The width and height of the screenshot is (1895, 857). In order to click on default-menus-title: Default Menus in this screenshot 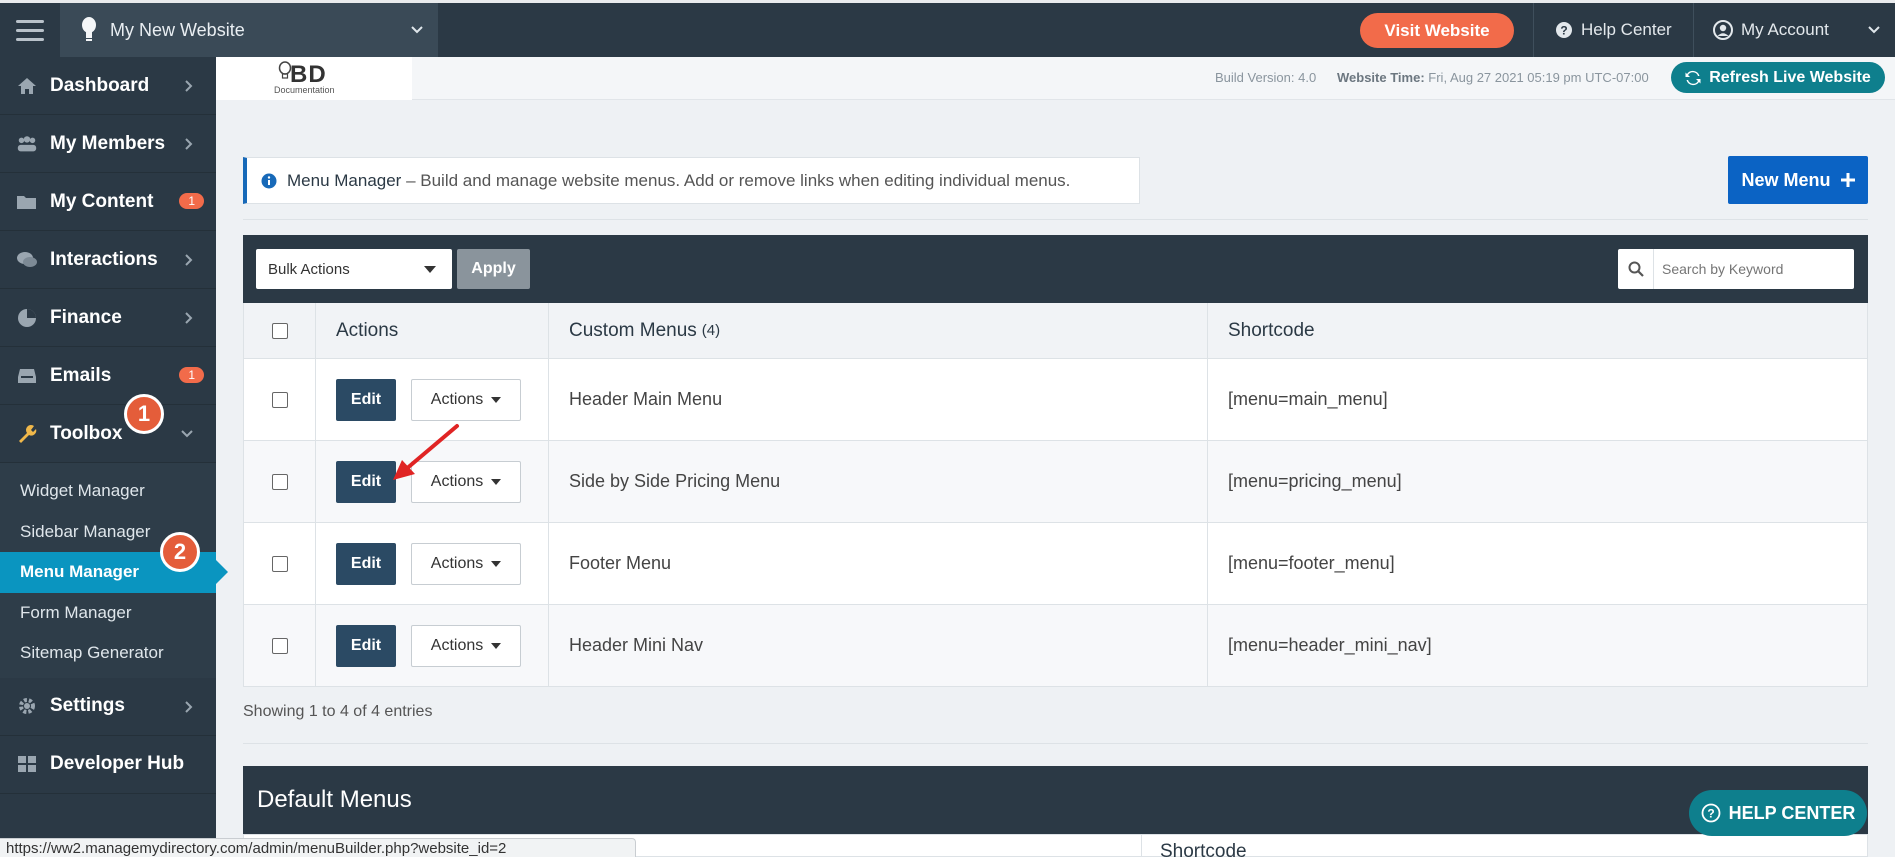, I will do `click(334, 799)`.